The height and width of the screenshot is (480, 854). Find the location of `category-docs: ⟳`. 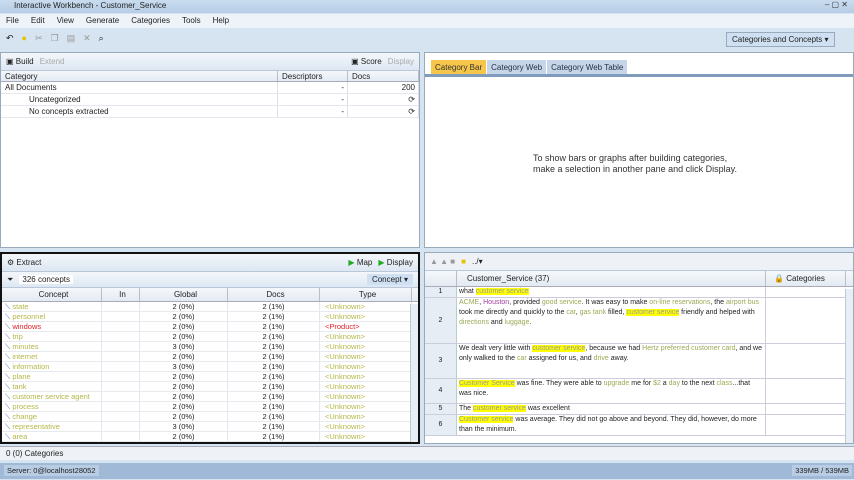

category-docs: ⟳ is located at coordinates (383, 99).